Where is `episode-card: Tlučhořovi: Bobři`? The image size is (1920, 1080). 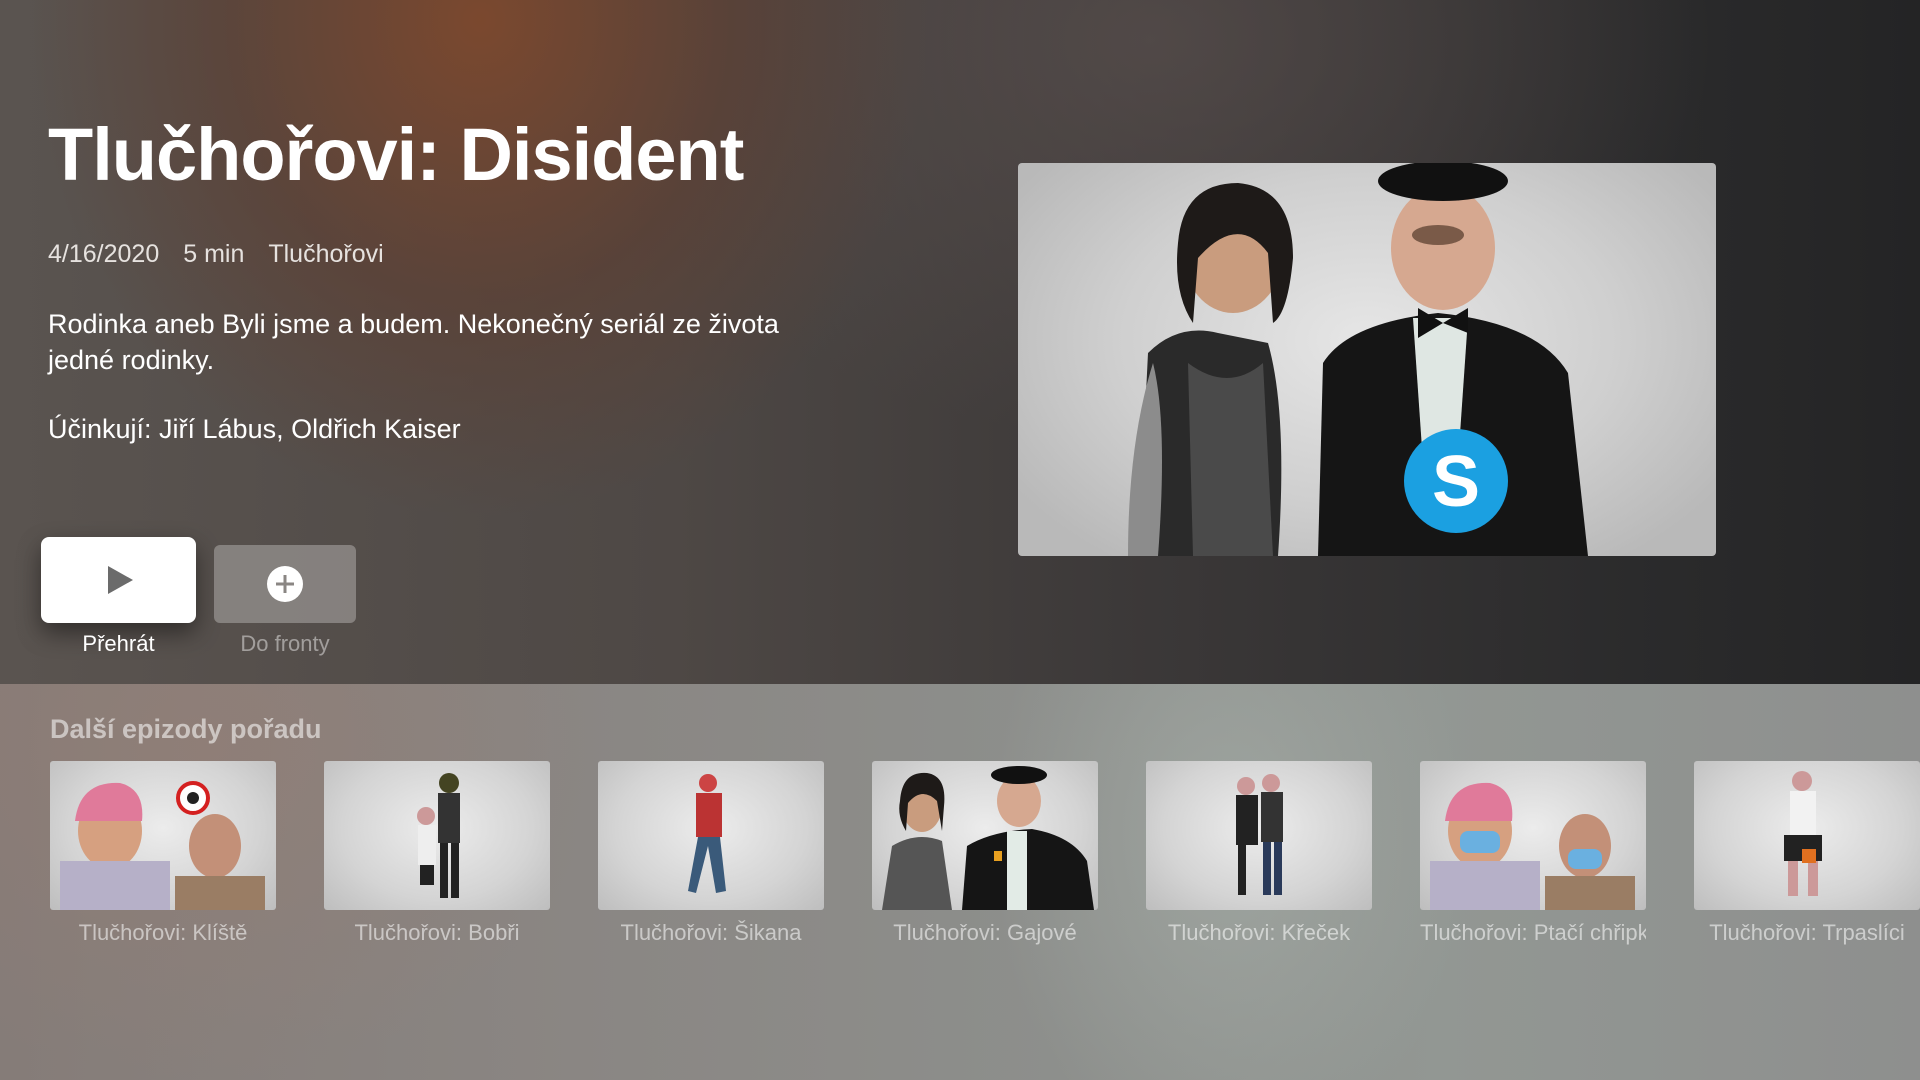
episode-card: Tlučhořovi: Bobři is located at coordinates (437, 853).